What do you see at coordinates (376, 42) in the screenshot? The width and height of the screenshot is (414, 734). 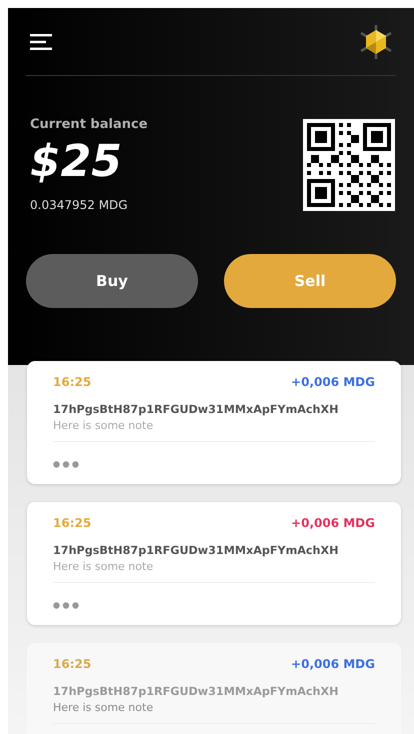 I see `hexagon-logo-icon` at bounding box center [376, 42].